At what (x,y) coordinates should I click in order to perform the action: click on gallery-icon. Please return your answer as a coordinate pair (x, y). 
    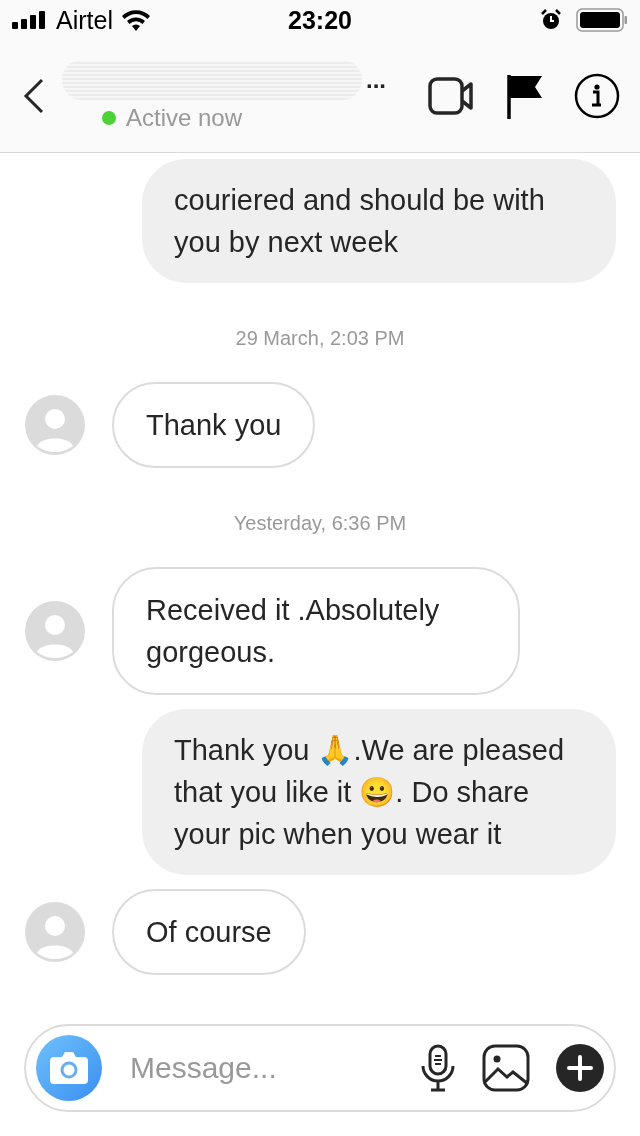
    Looking at the image, I should click on (506, 1068).